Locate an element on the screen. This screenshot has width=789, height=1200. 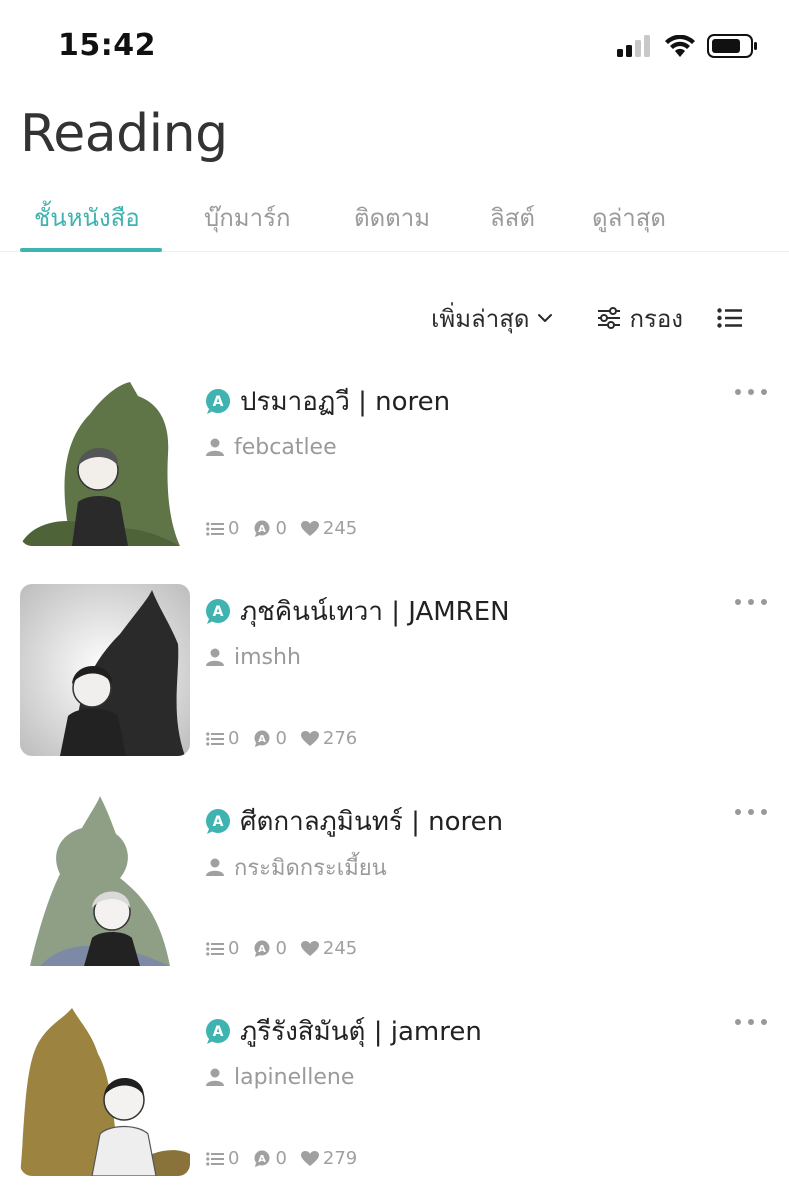
tab-bookmarks: บุ๊กมาร์ก is located at coordinates (247, 217).